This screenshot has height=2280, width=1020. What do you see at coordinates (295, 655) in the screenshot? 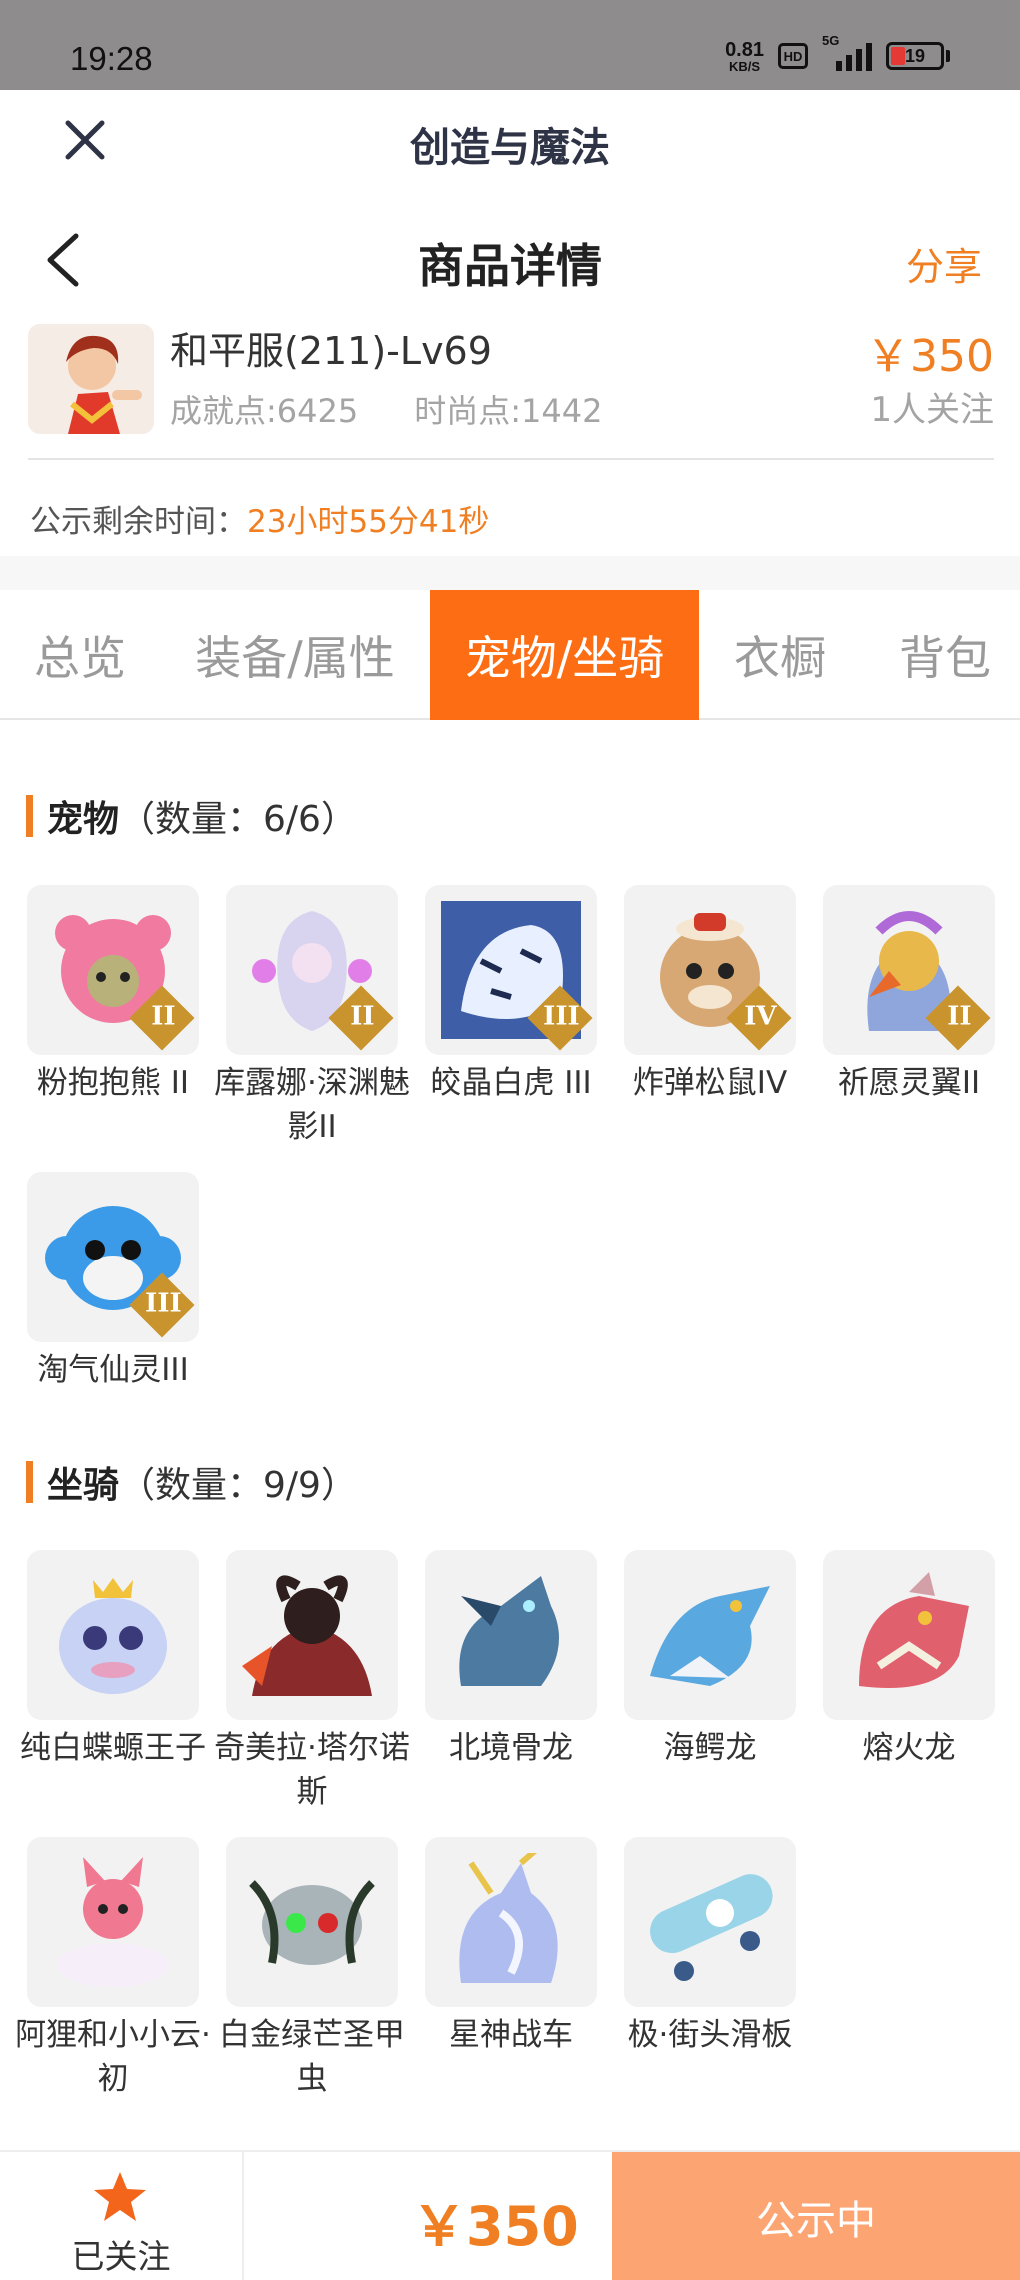
I see `tab-equipment: 装备/属性` at bounding box center [295, 655].